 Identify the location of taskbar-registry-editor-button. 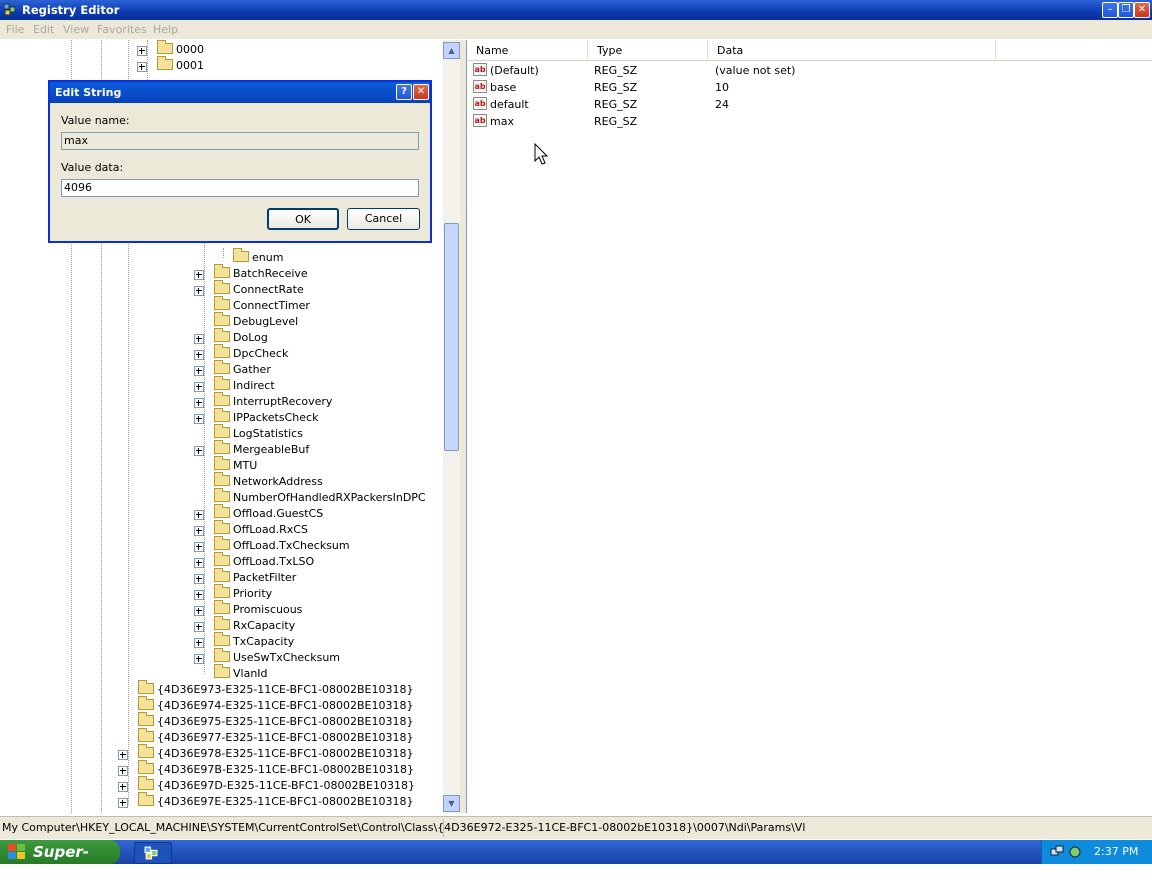
(153, 853).